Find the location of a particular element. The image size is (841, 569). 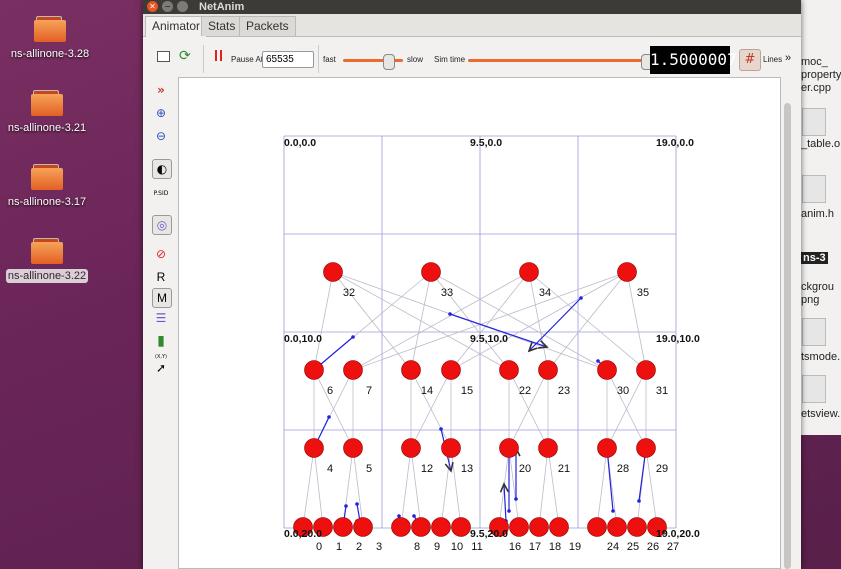

node-label: 21 is located at coordinates (564, 469).